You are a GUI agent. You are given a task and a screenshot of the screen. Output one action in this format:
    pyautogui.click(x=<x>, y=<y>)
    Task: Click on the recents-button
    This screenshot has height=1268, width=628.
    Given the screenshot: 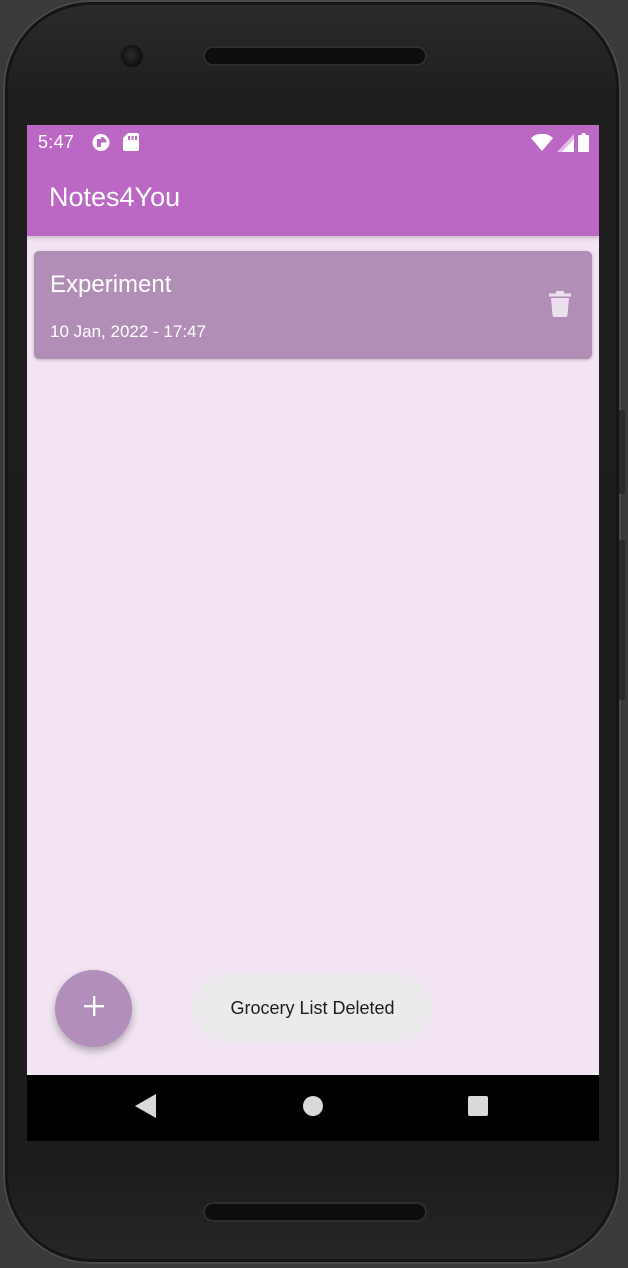 What is the action you would take?
    pyautogui.click(x=478, y=1108)
    